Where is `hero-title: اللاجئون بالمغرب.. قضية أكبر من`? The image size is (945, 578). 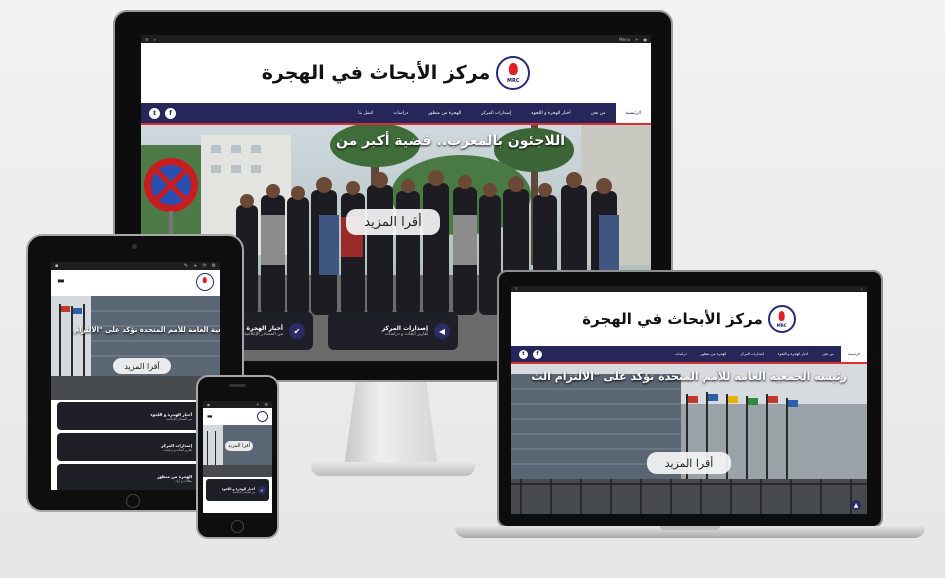
hero-title: اللاجئون بالمغرب.. قضية أكبر من is located at coordinates (450, 141).